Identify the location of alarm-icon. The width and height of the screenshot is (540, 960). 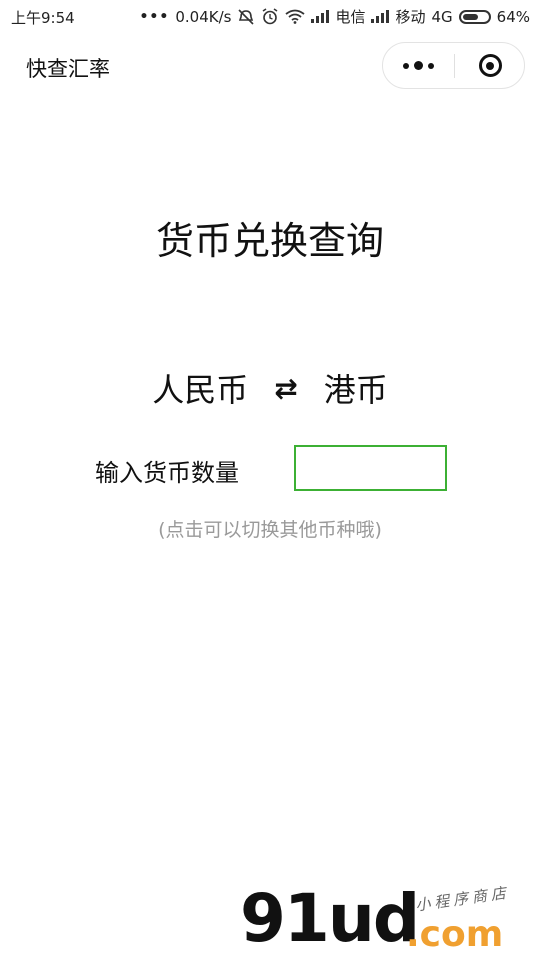
(270, 16).